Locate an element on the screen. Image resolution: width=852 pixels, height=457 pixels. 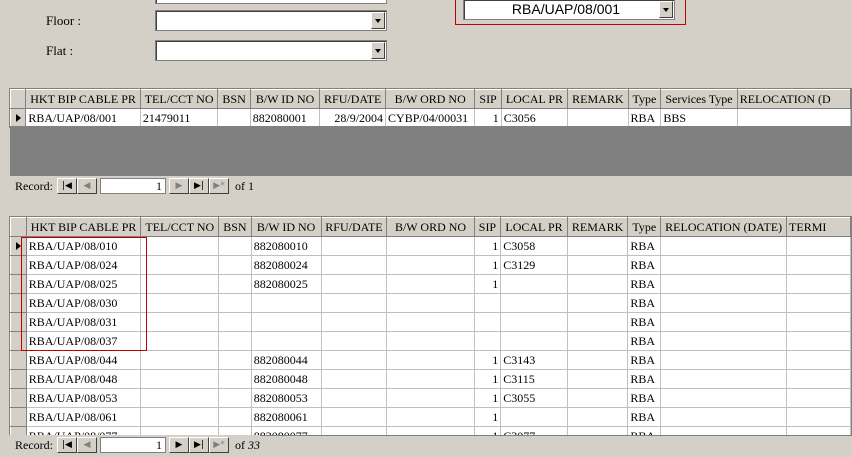
column-header: LOCAL PR is located at coordinates (534, 227).